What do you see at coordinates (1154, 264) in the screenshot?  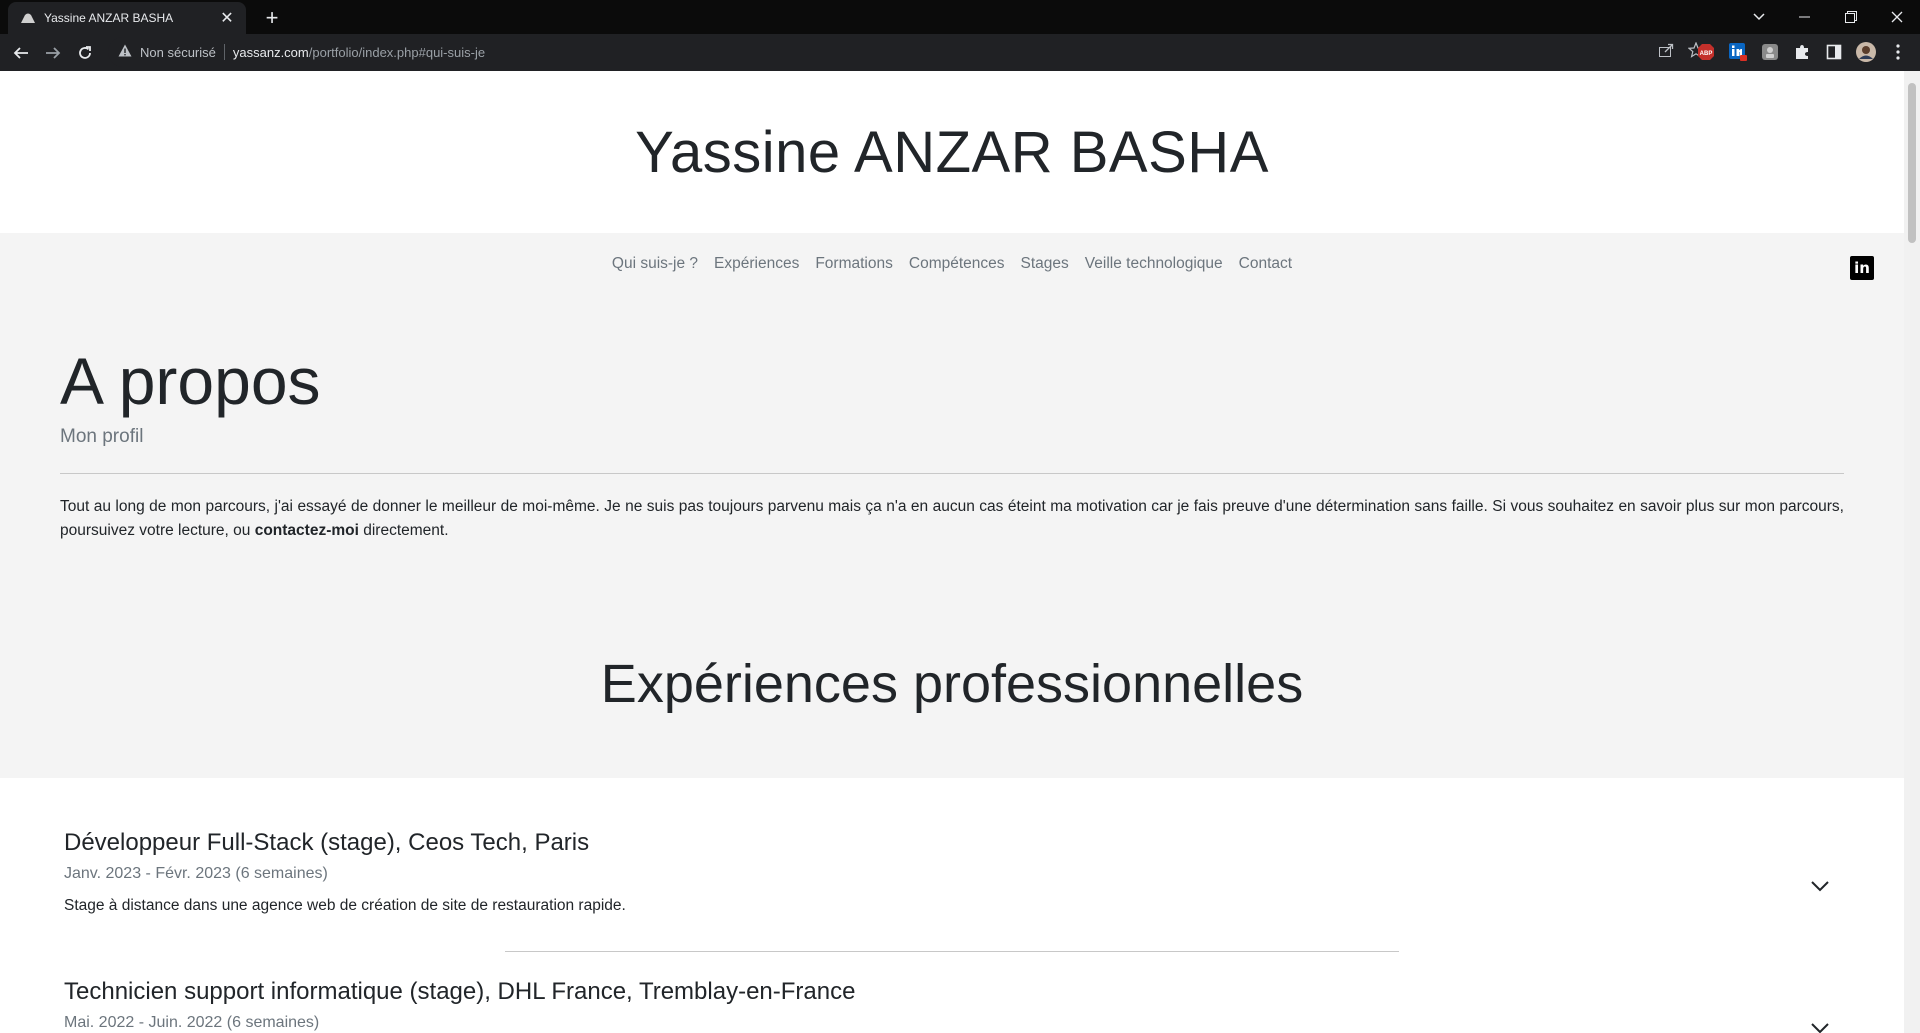 I see `nav-item-veille-technologique: Veille technologique` at bounding box center [1154, 264].